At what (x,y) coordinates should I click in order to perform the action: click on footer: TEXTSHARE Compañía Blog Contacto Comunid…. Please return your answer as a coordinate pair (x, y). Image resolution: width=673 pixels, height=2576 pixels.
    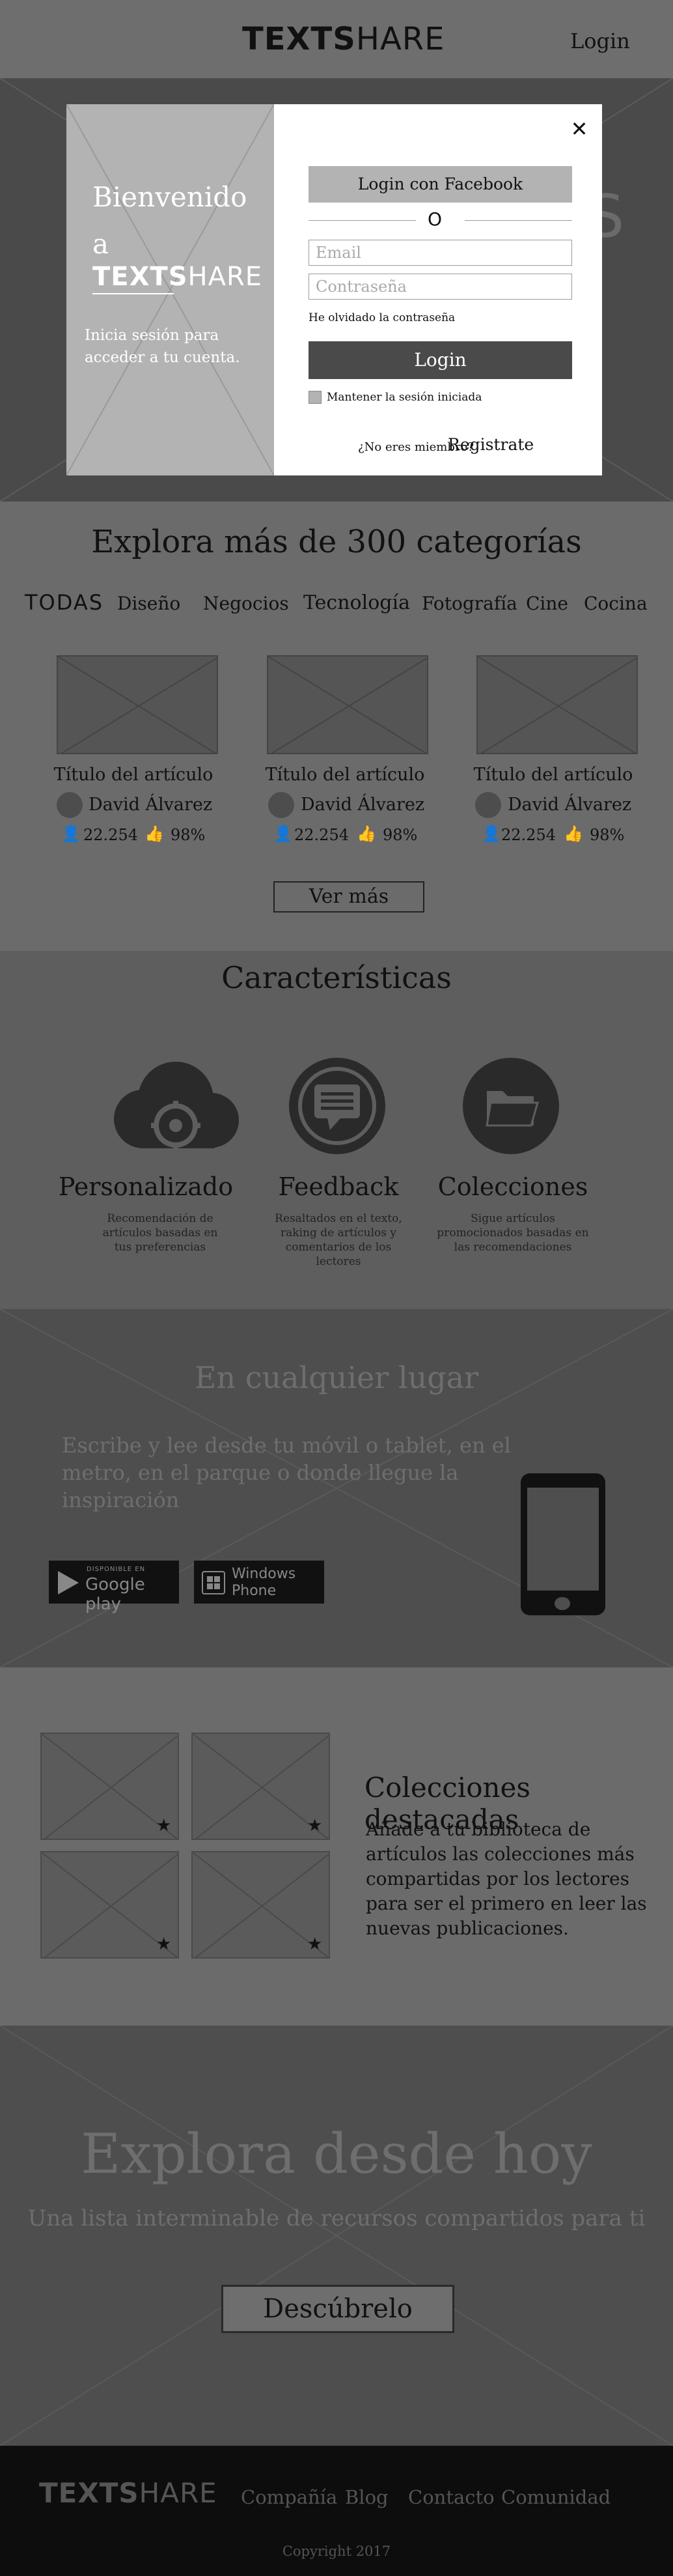
    Looking at the image, I should click on (336, 2511).